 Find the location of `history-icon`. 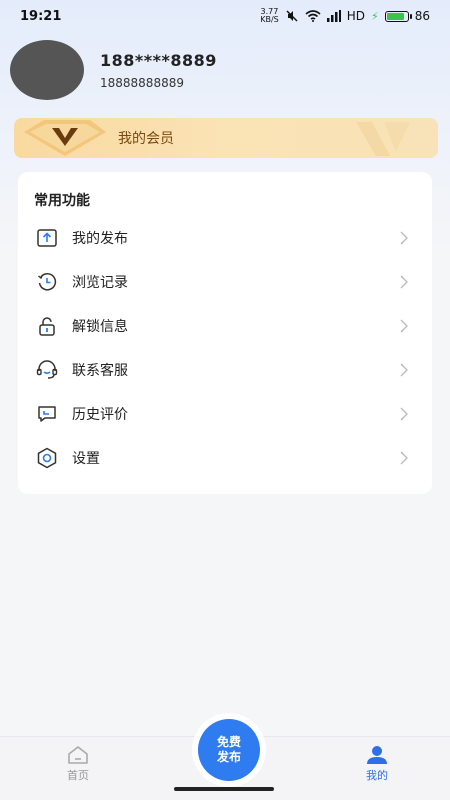

history-icon is located at coordinates (47, 282).